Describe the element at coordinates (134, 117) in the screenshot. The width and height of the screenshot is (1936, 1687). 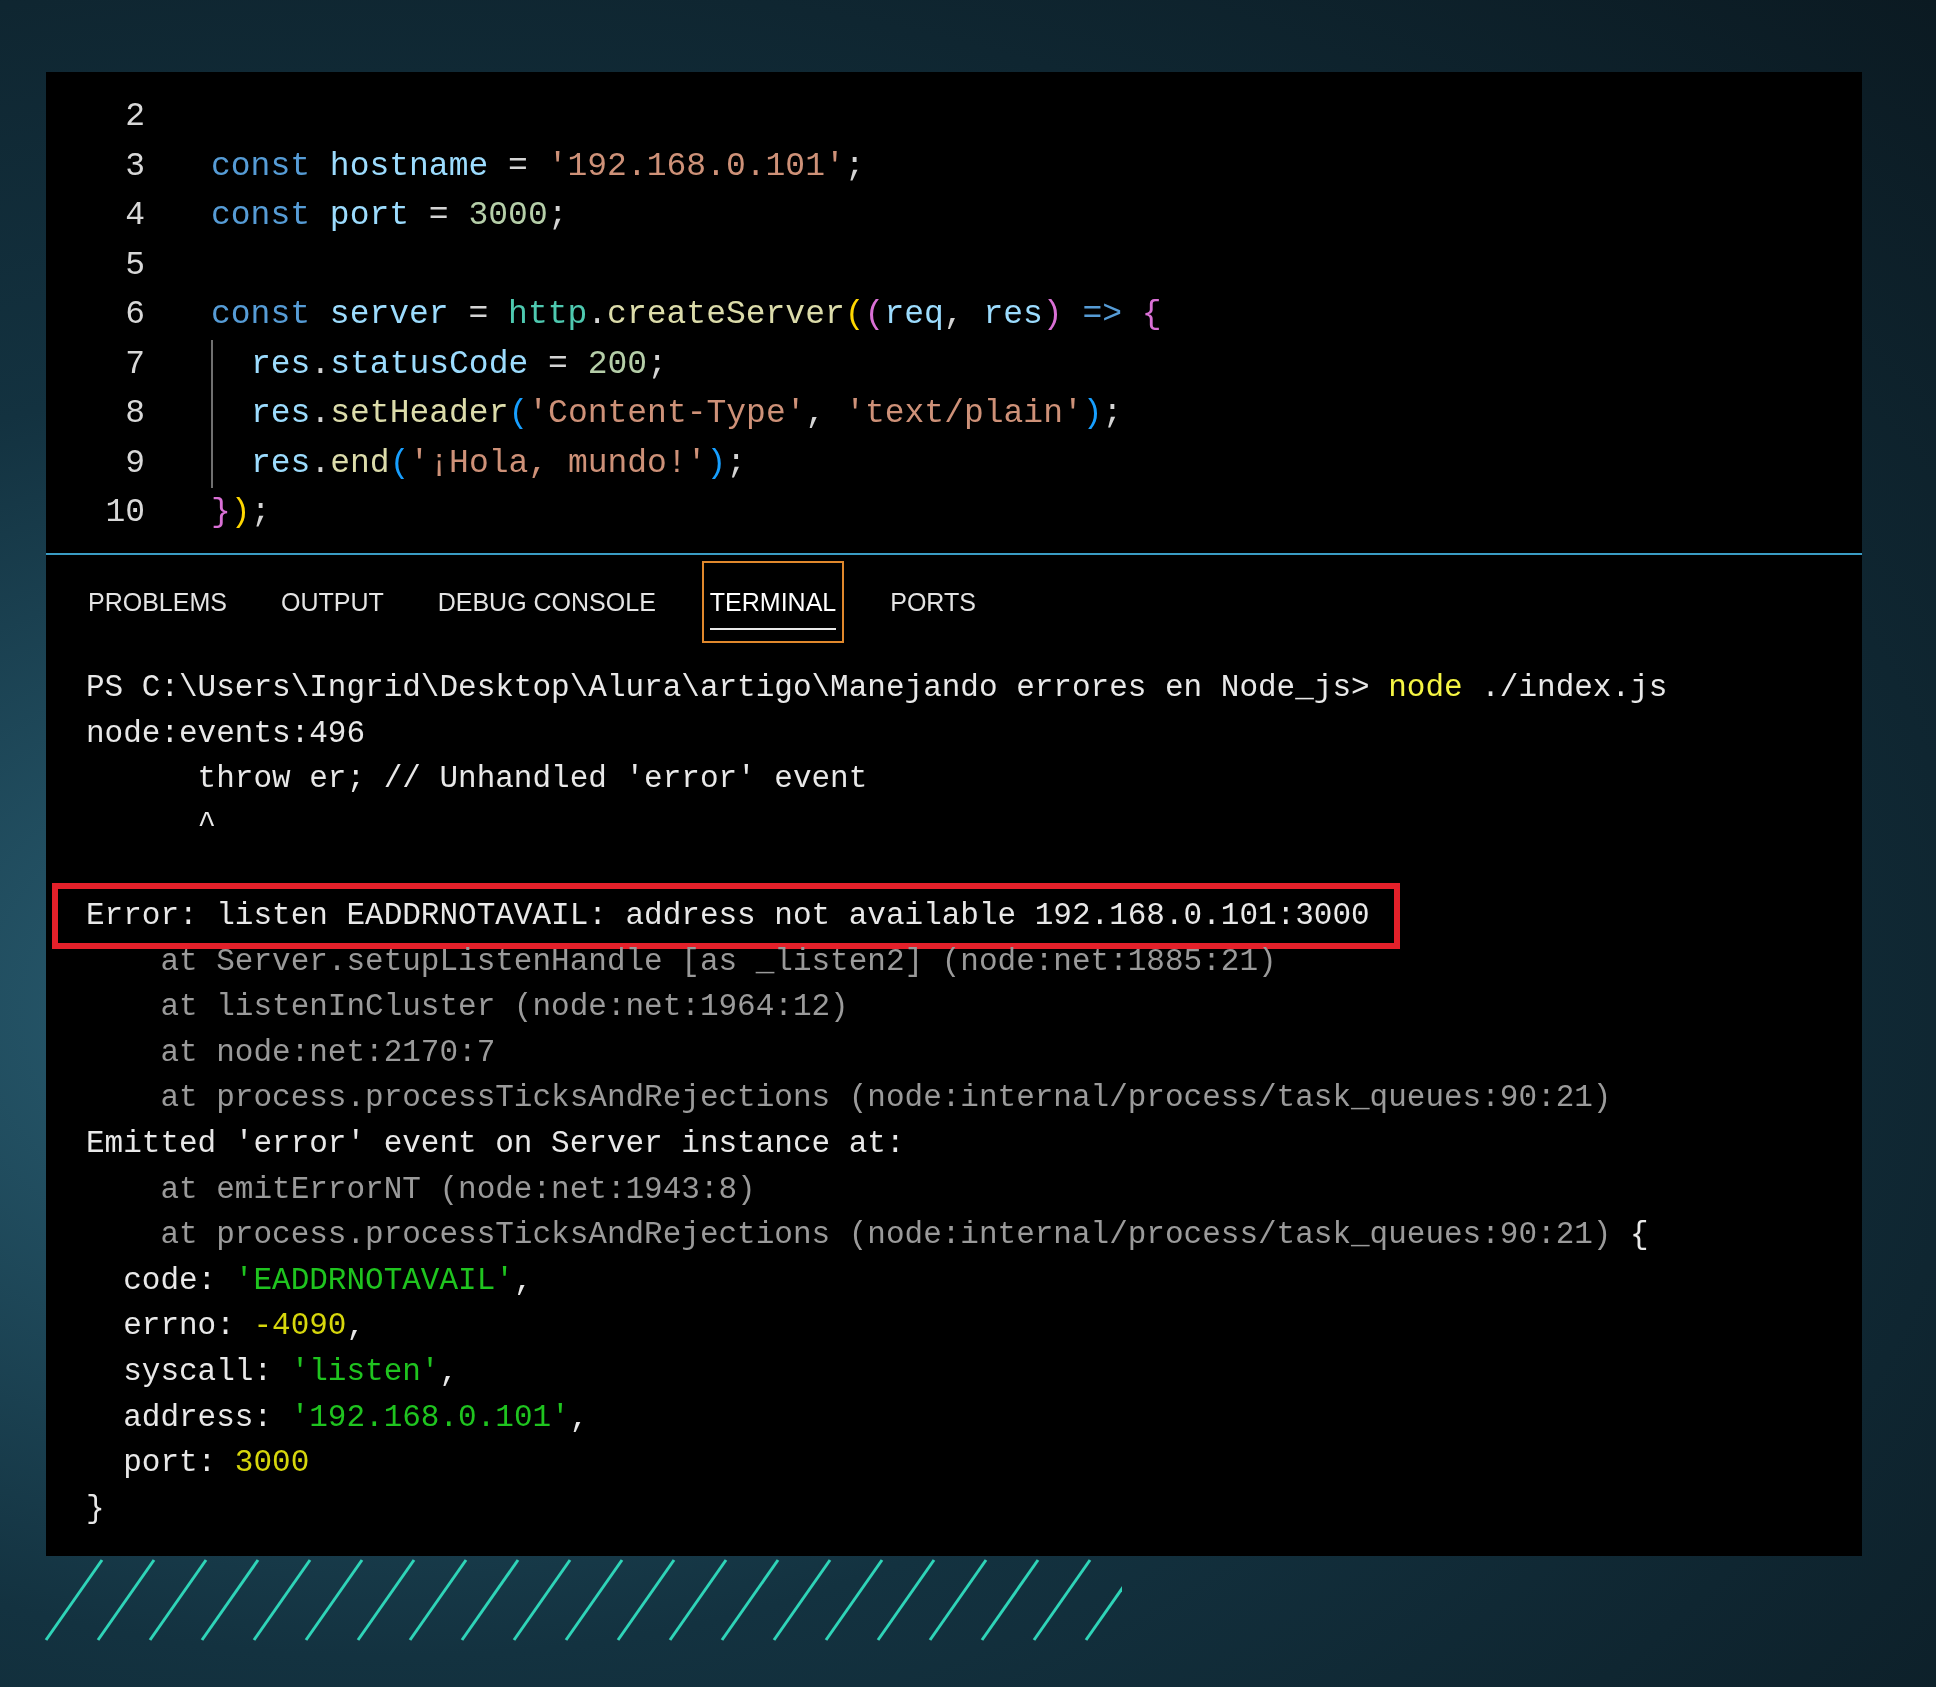
I see `line-number: 2` at that location.